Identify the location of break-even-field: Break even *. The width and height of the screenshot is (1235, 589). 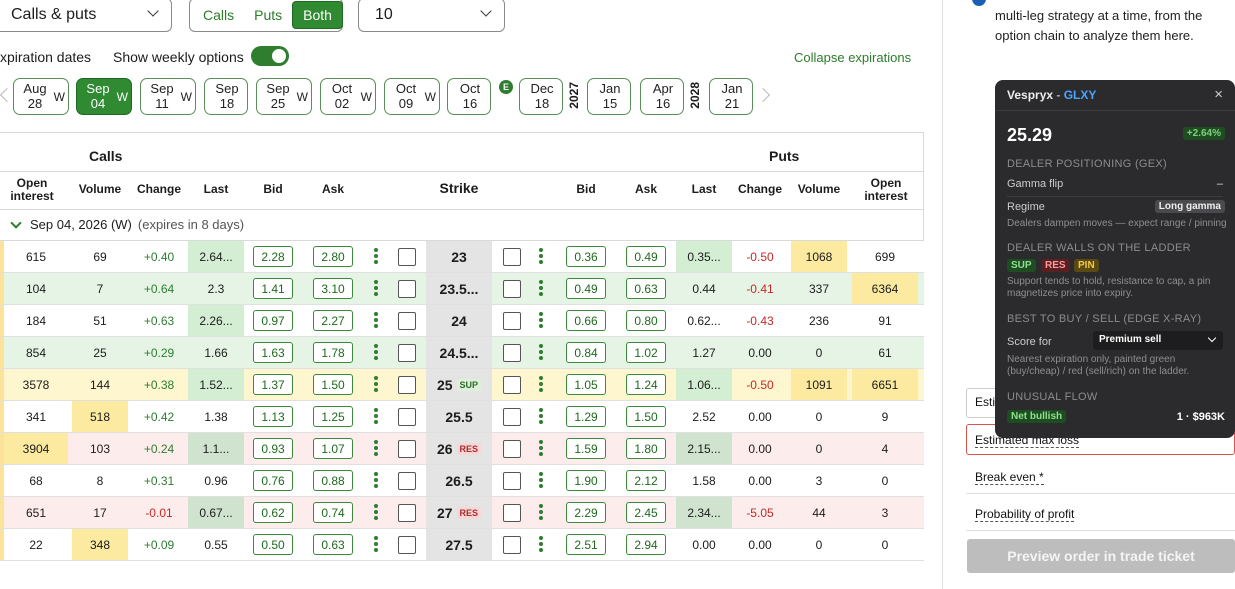
(1100, 481).